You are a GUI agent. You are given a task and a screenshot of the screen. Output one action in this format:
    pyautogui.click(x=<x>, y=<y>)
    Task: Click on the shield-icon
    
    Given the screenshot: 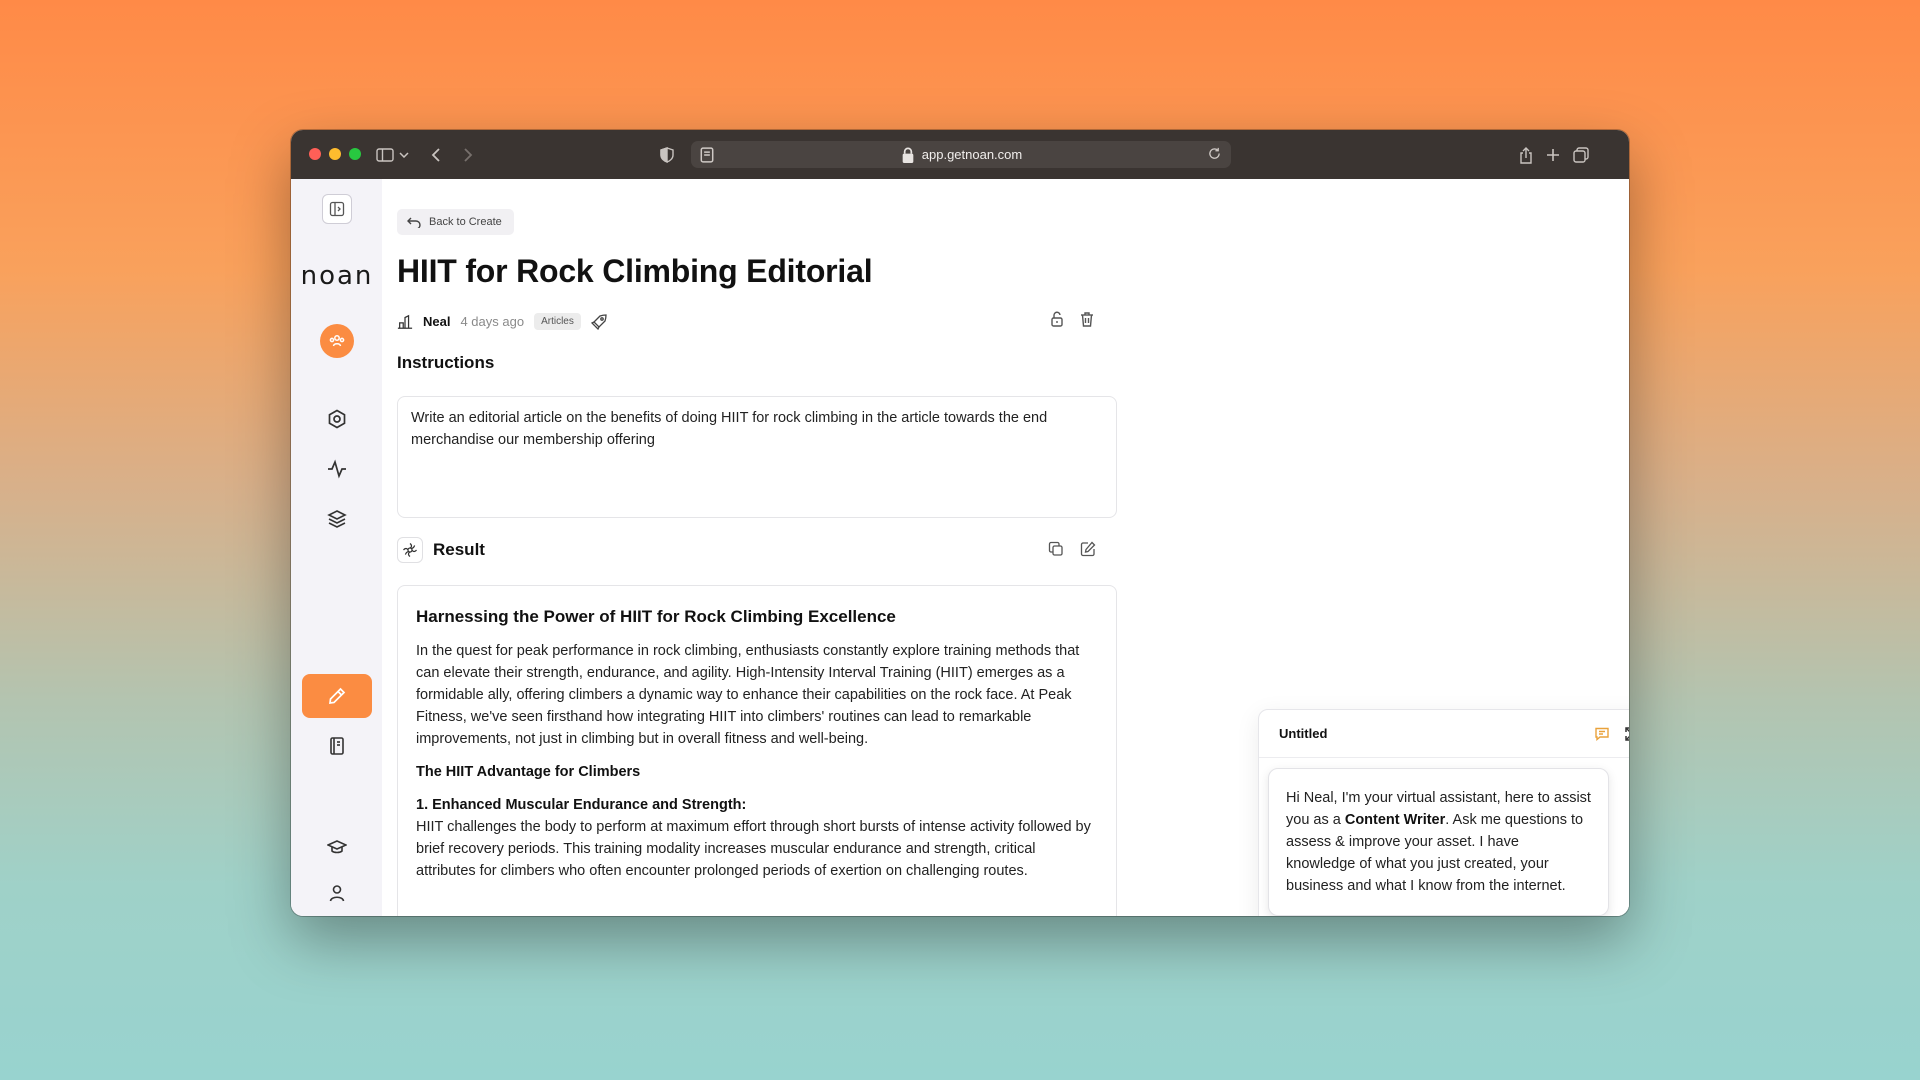 What is the action you would take?
    pyautogui.click(x=667, y=155)
    